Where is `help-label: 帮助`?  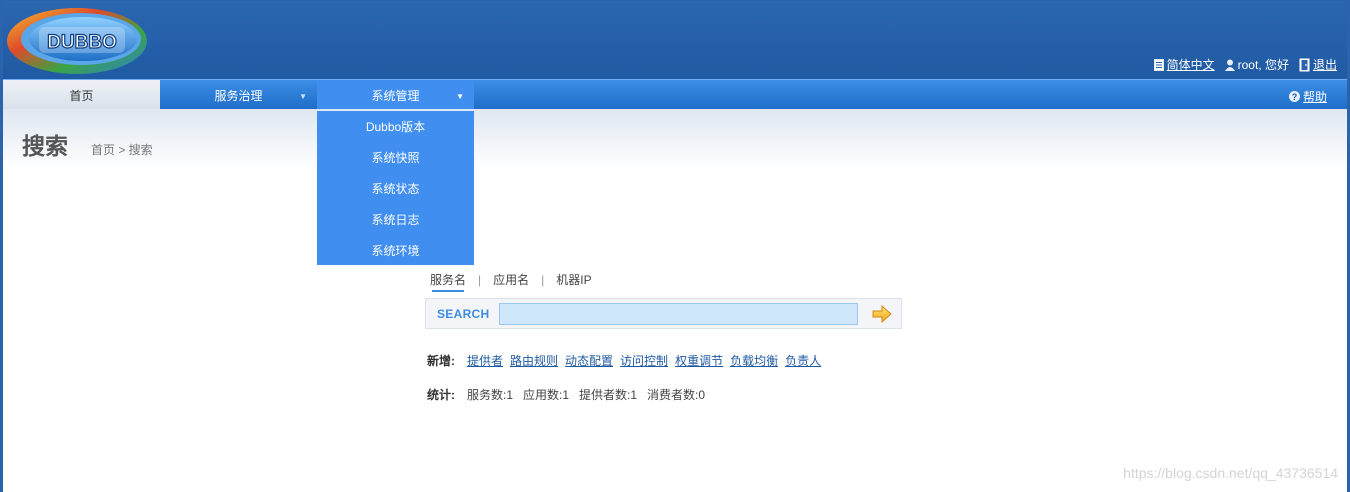
help-label: 帮助 is located at coordinates (1314, 97).